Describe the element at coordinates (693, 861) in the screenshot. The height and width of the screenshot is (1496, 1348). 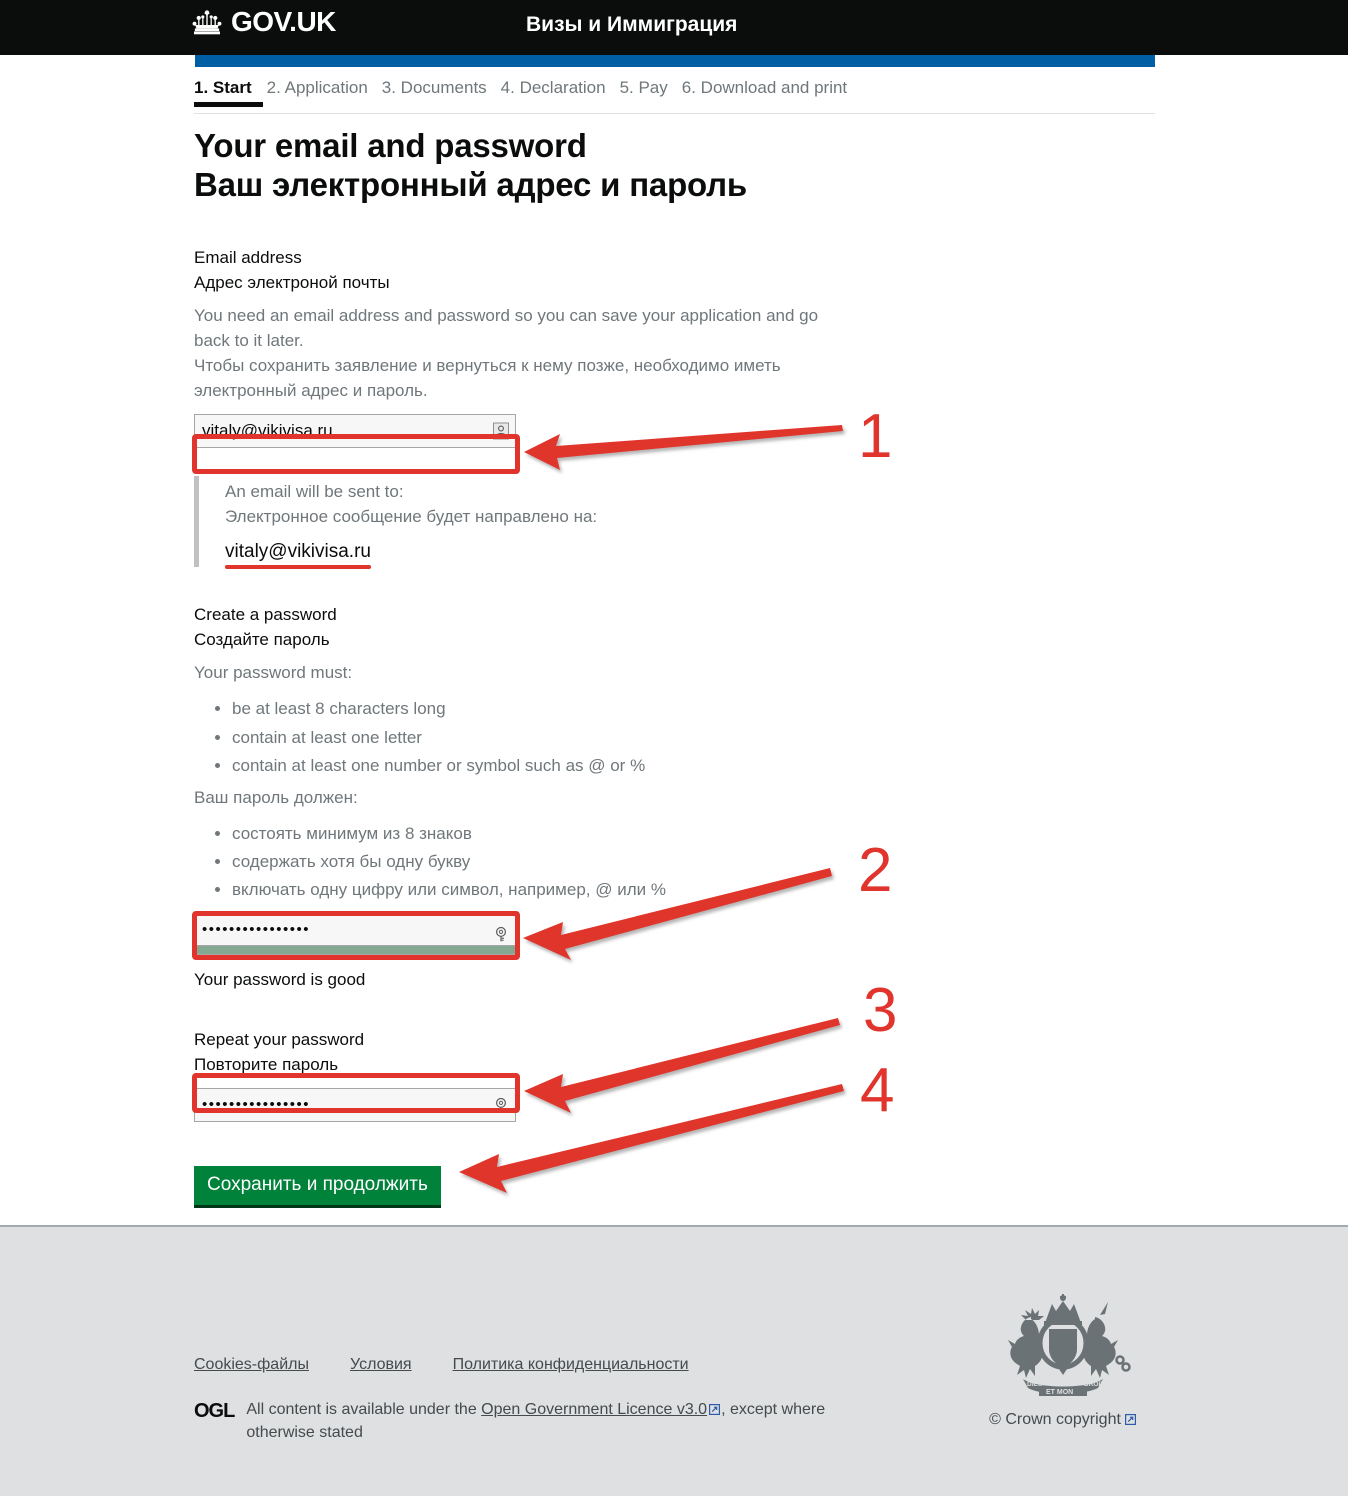
I see `password-requirement-item: содержать хотя бы одну букву` at that location.